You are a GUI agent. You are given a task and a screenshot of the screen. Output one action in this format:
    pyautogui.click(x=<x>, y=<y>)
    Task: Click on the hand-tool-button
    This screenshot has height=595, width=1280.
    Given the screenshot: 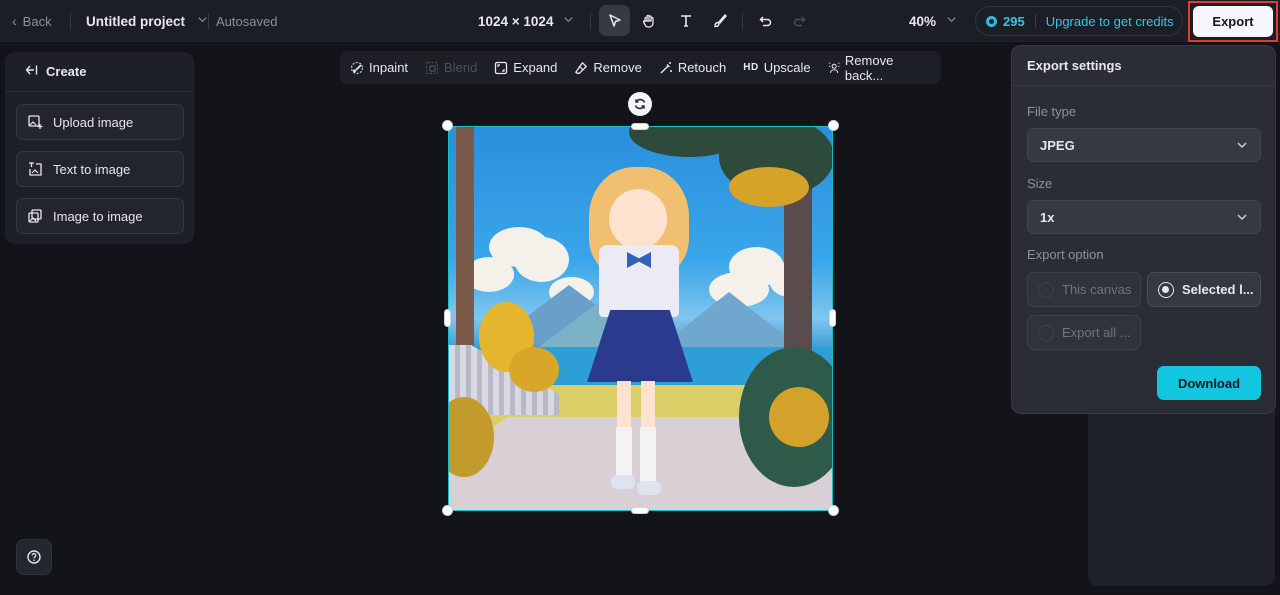 What is the action you would take?
    pyautogui.click(x=648, y=20)
    